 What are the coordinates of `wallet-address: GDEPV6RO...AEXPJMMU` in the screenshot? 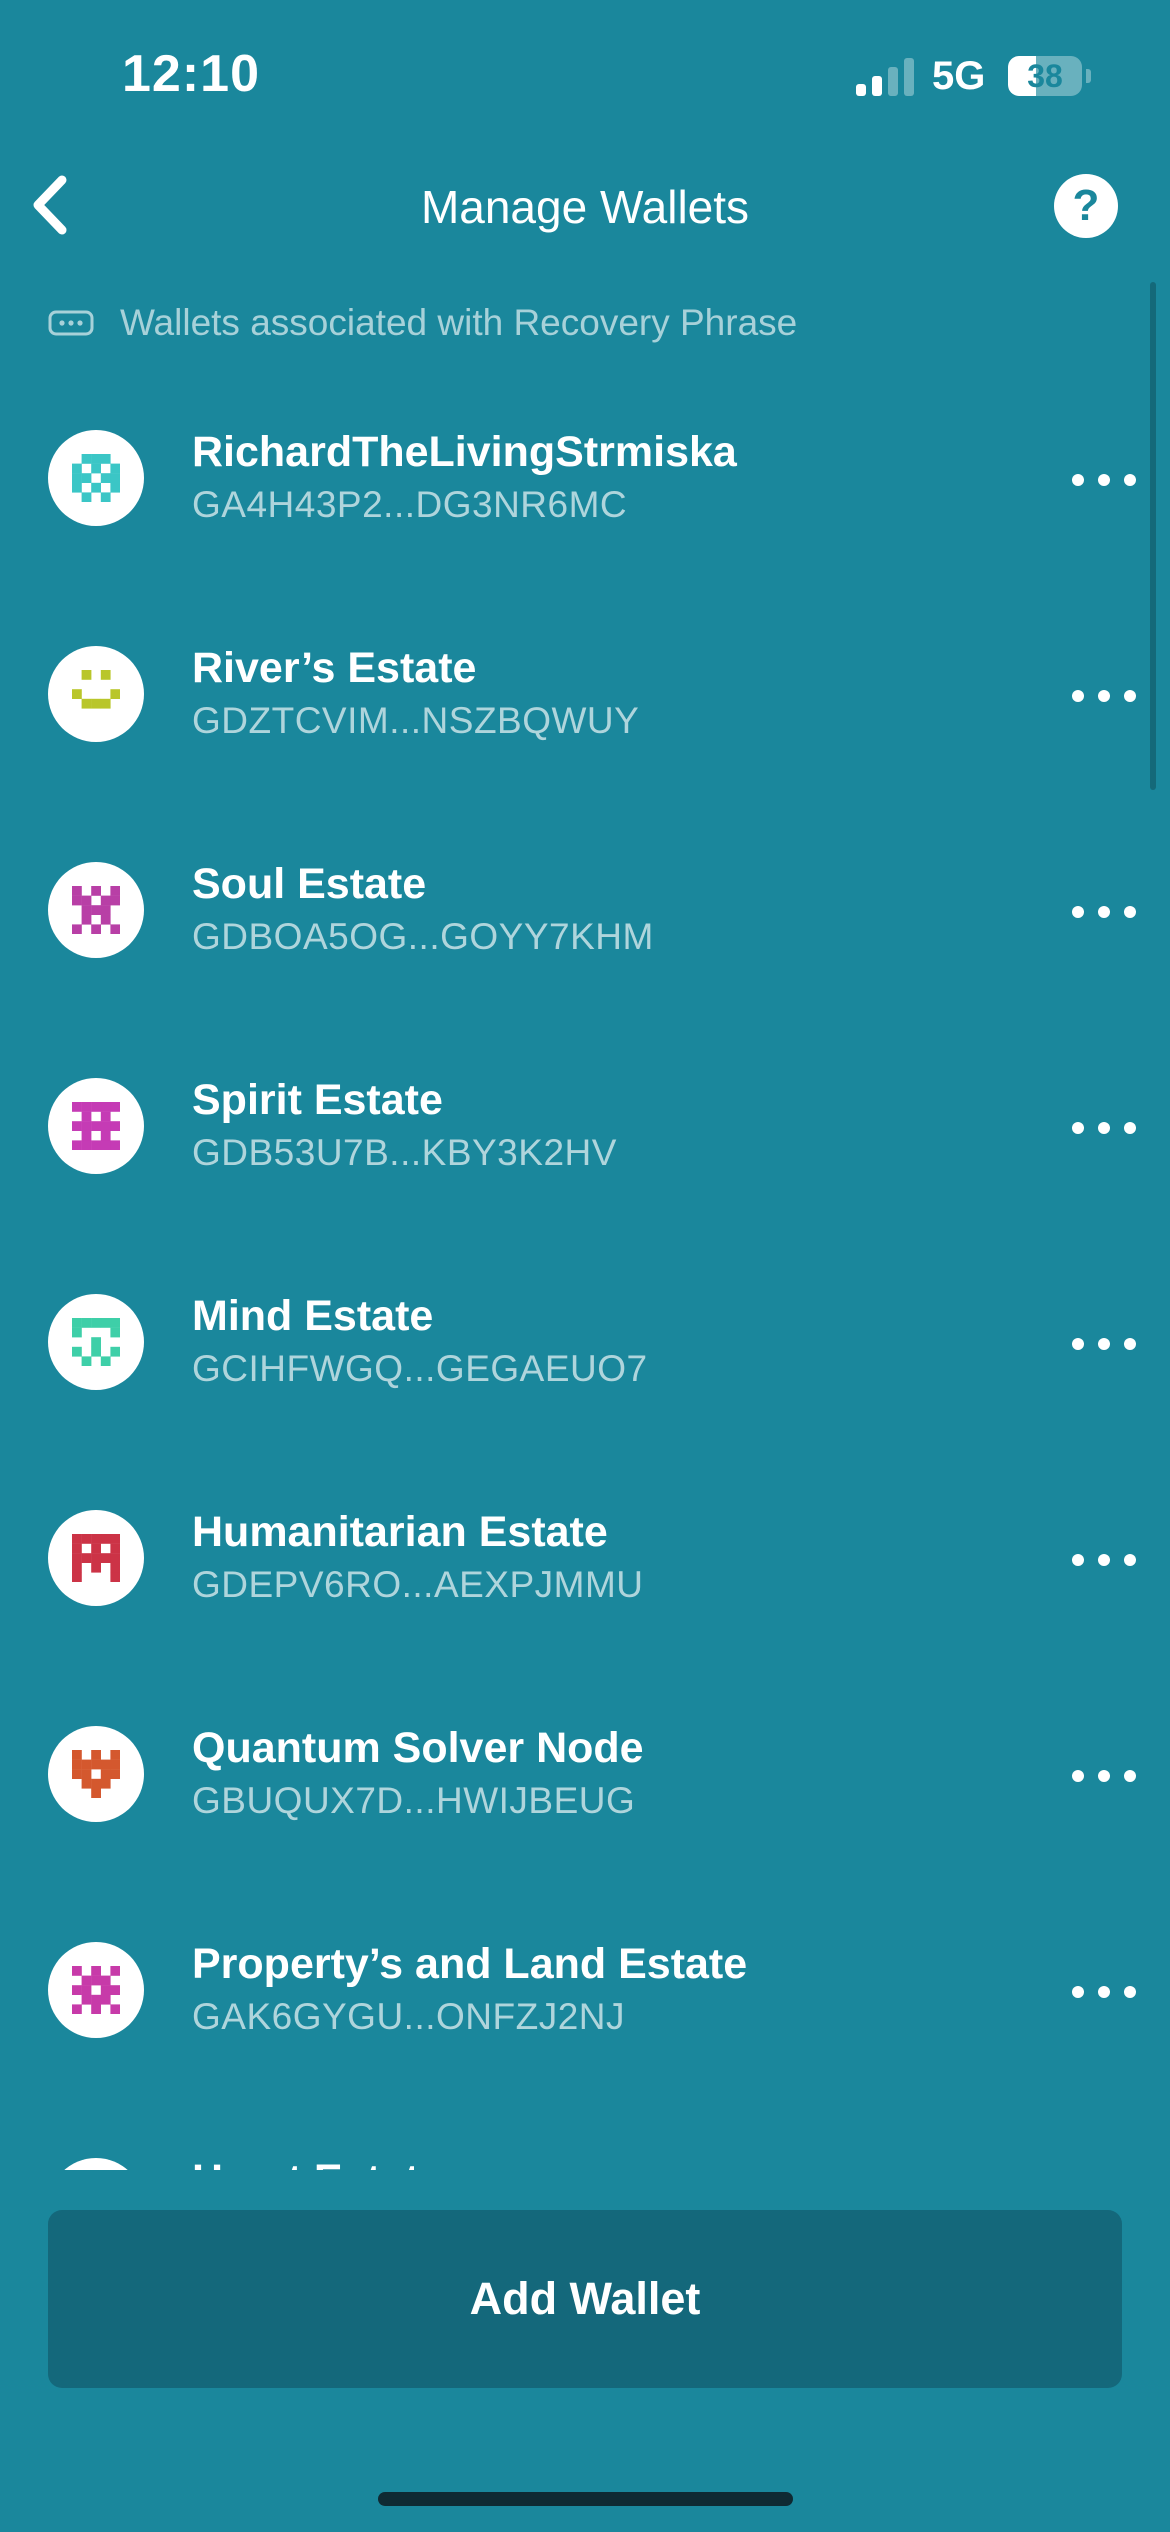 It's located at (418, 1584).